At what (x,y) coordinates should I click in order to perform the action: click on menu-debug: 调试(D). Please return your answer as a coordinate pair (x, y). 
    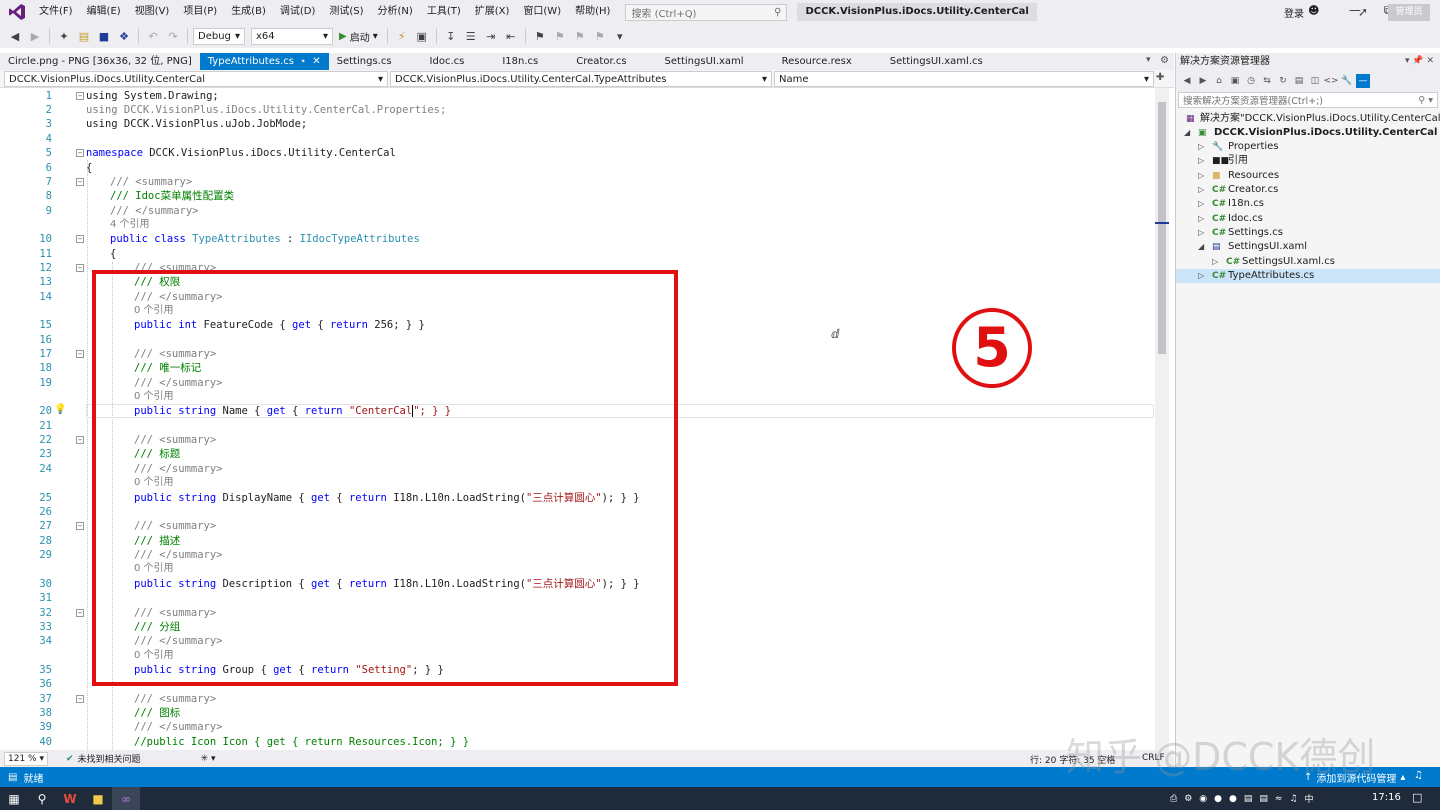
    Looking at the image, I should click on (298, 12).